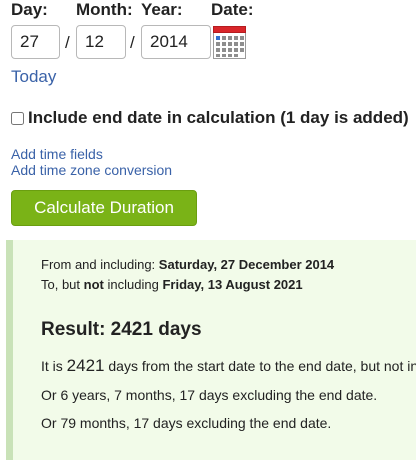 The width and height of the screenshot is (416, 460). Describe the element at coordinates (57, 154) in the screenshot. I see `add-time-fields-link: Add time fields` at that location.